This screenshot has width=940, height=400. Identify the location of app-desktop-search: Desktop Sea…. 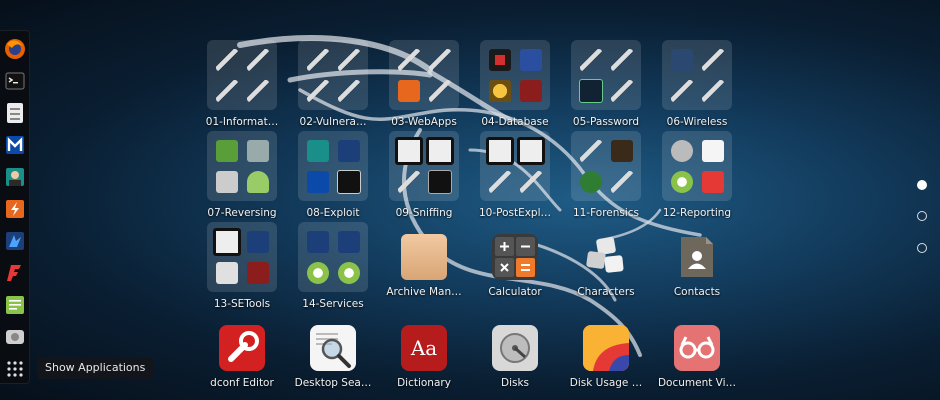
(333, 351).